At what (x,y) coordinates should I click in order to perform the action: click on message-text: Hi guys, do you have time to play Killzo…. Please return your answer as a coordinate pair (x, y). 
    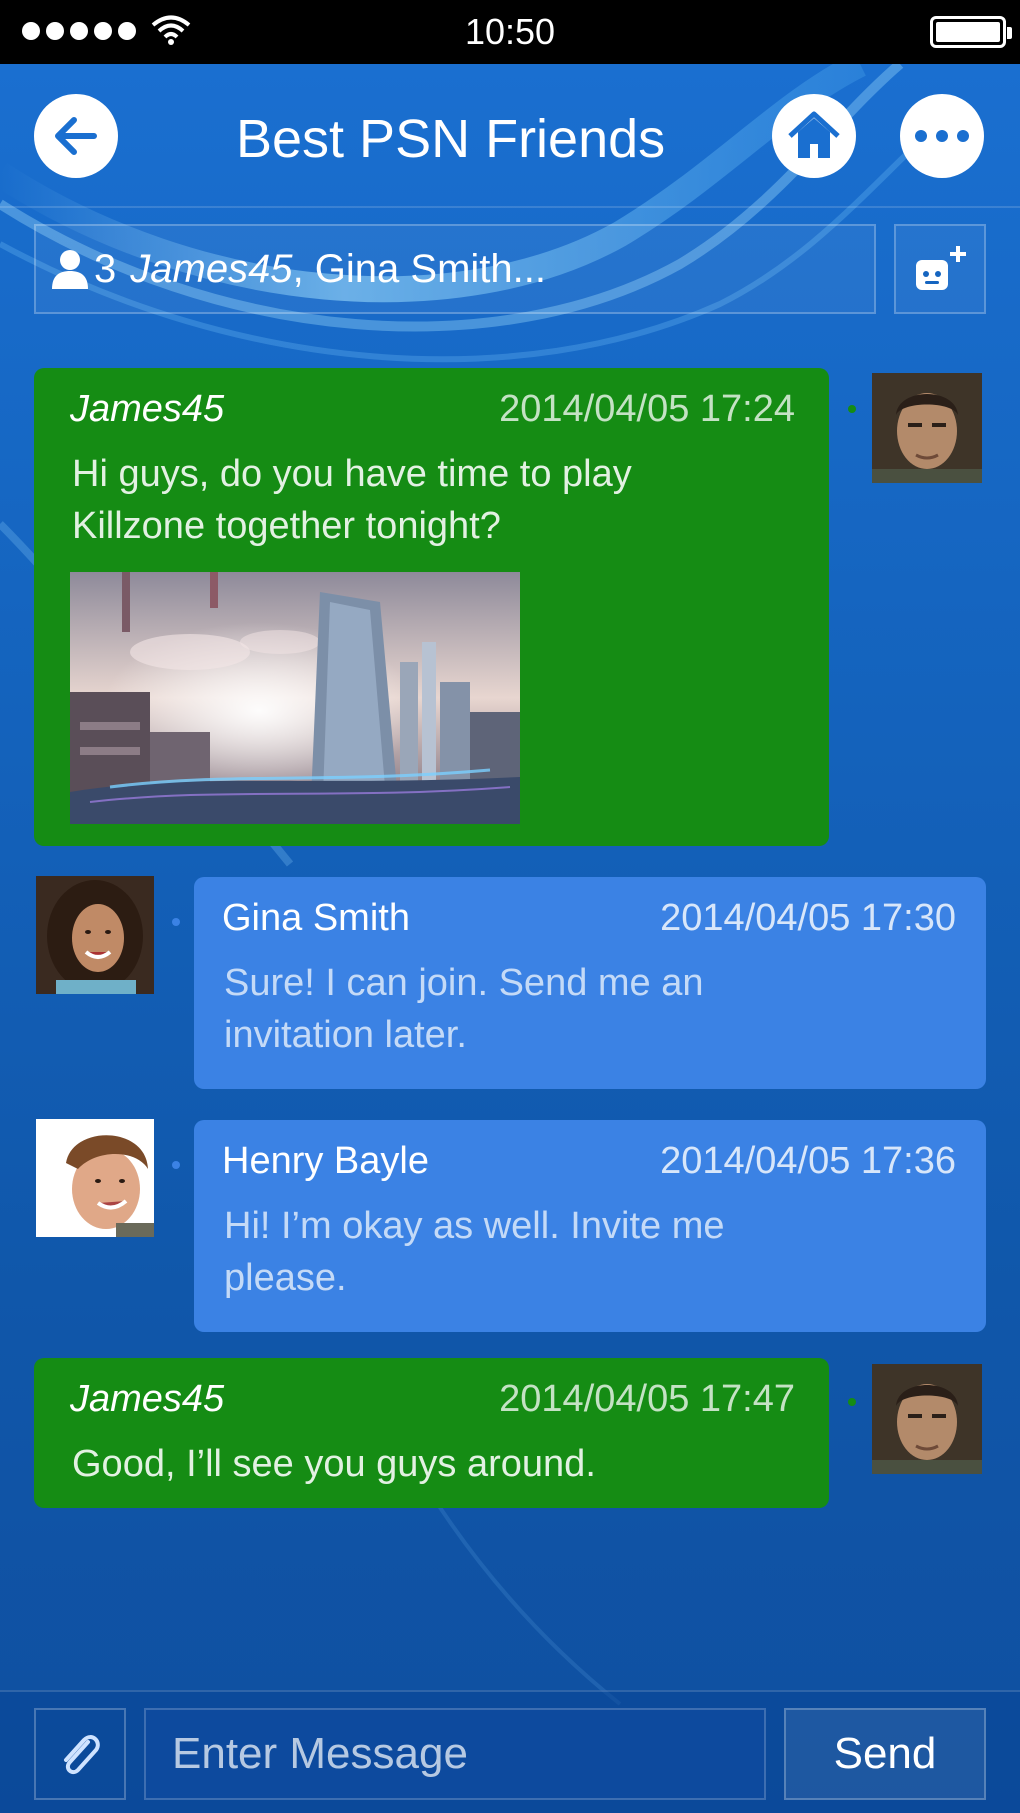
    Looking at the image, I should click on (352, 500).